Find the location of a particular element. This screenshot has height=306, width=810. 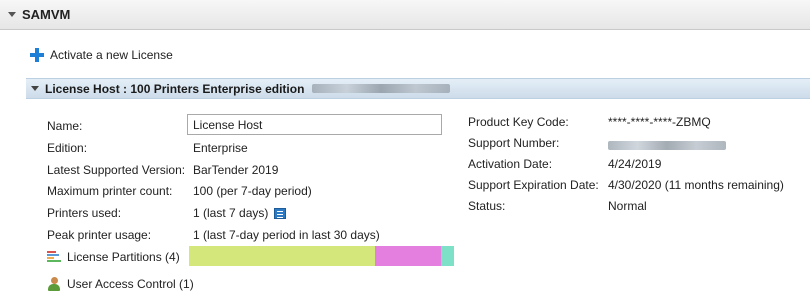

peak-usage-value: 1 (last 7-day period in last 30 days) is located at coordinates (286, 235).